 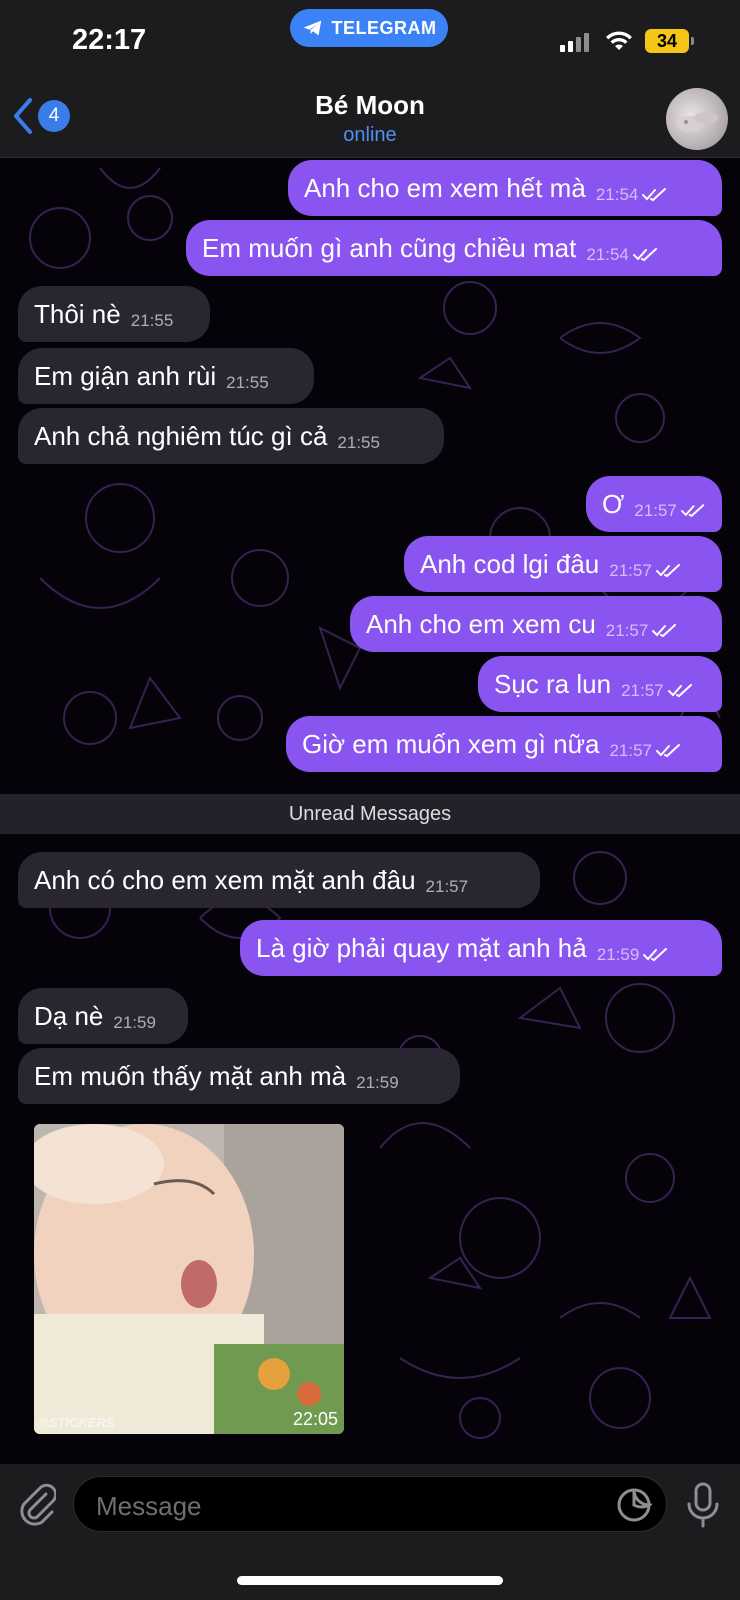 I want to click on message-bubble-incoming: Thôi nè 21:55, so click(x=114, y=314).